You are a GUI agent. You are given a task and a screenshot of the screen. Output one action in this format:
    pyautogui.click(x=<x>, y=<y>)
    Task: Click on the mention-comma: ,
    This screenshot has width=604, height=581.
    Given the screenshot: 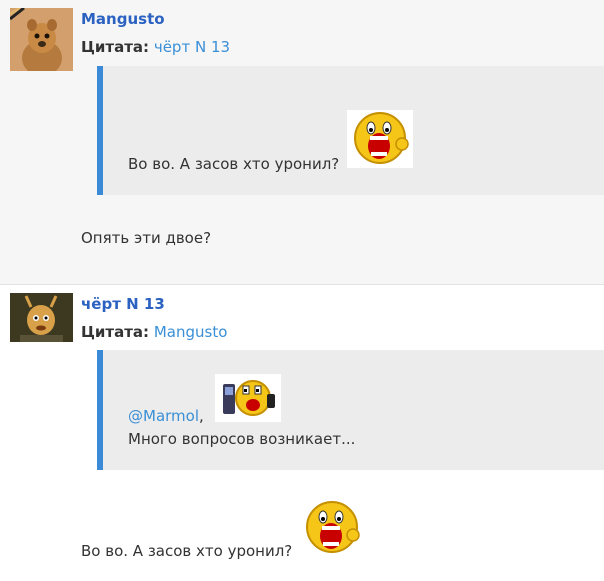 What is the action you would take?
    pyautogui.click(x=201, y=416)
    